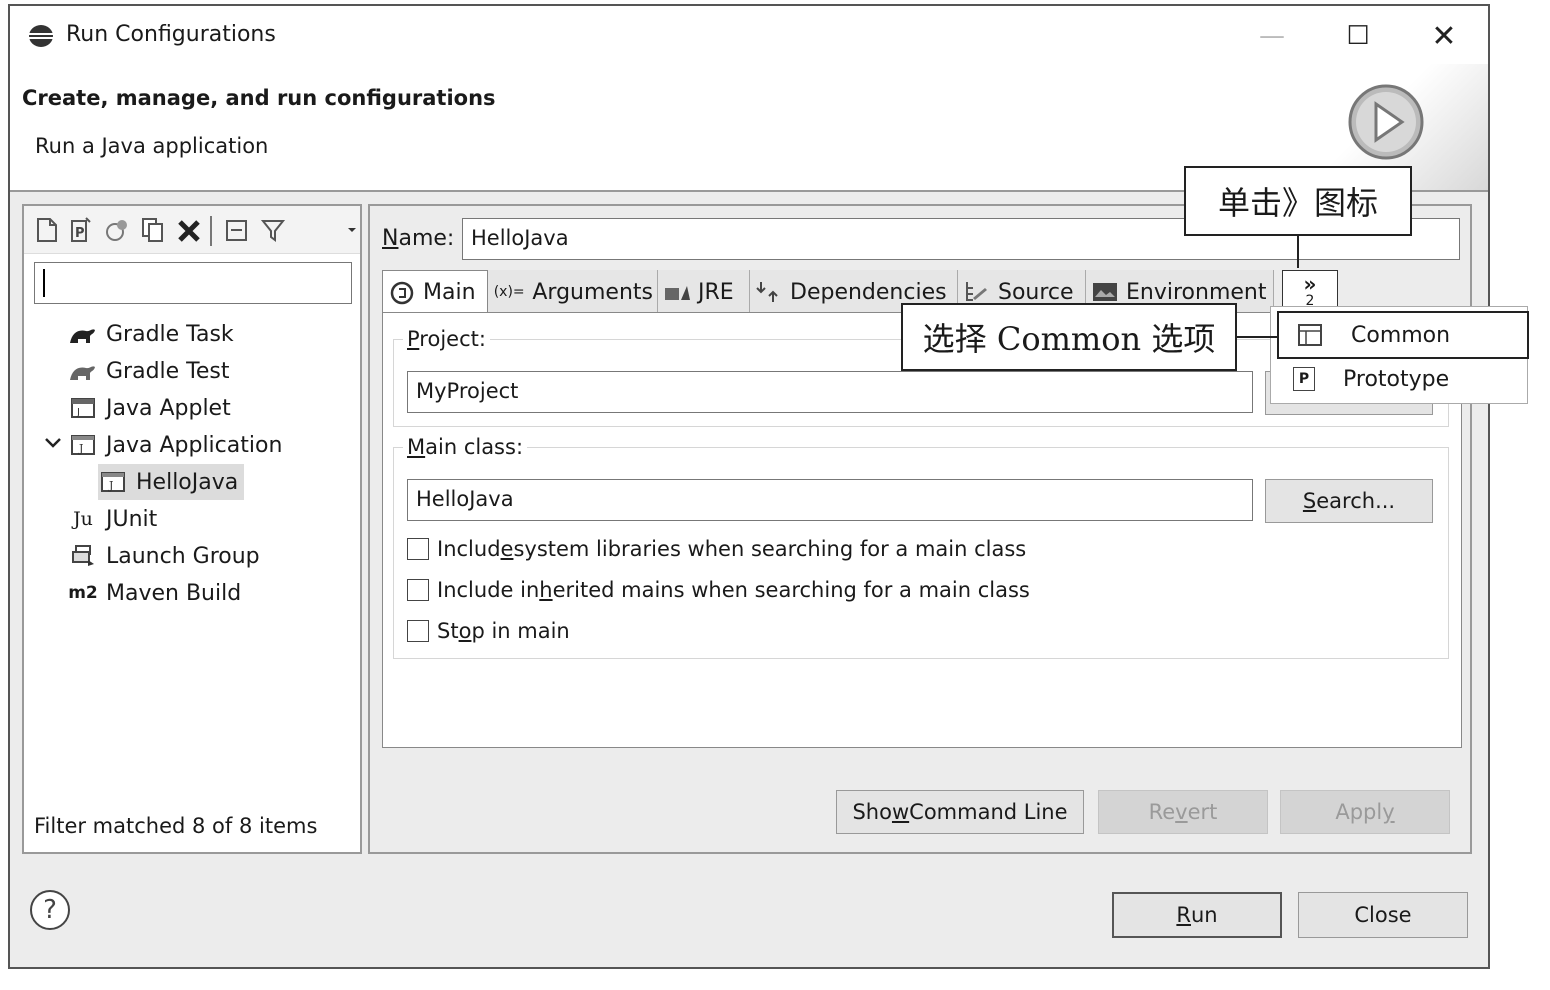  I want to click on callout-click-overflow: 单击》图标, so click(1298, 201).